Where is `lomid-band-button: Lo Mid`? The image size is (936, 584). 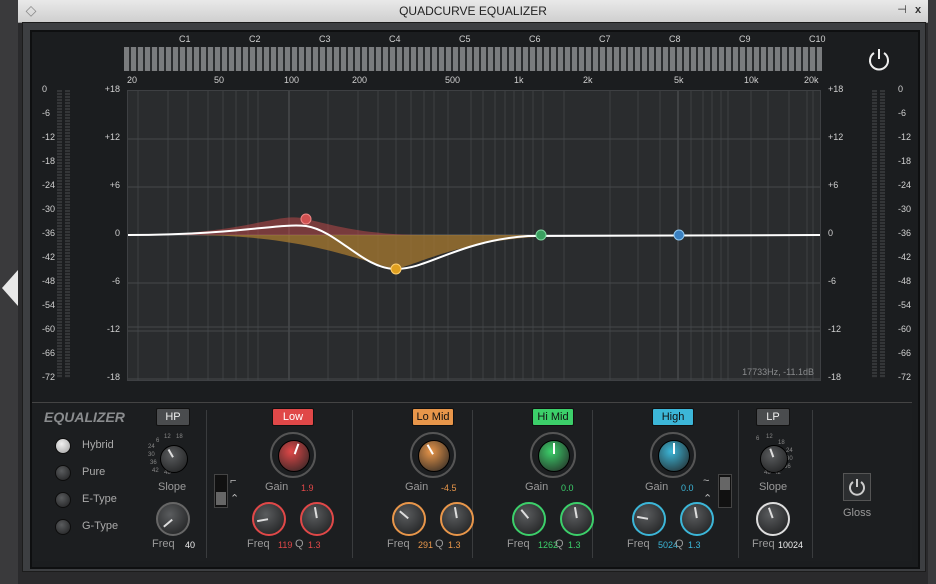 lomid-band-button: Lo Mid is located at coordinates (433, 417).